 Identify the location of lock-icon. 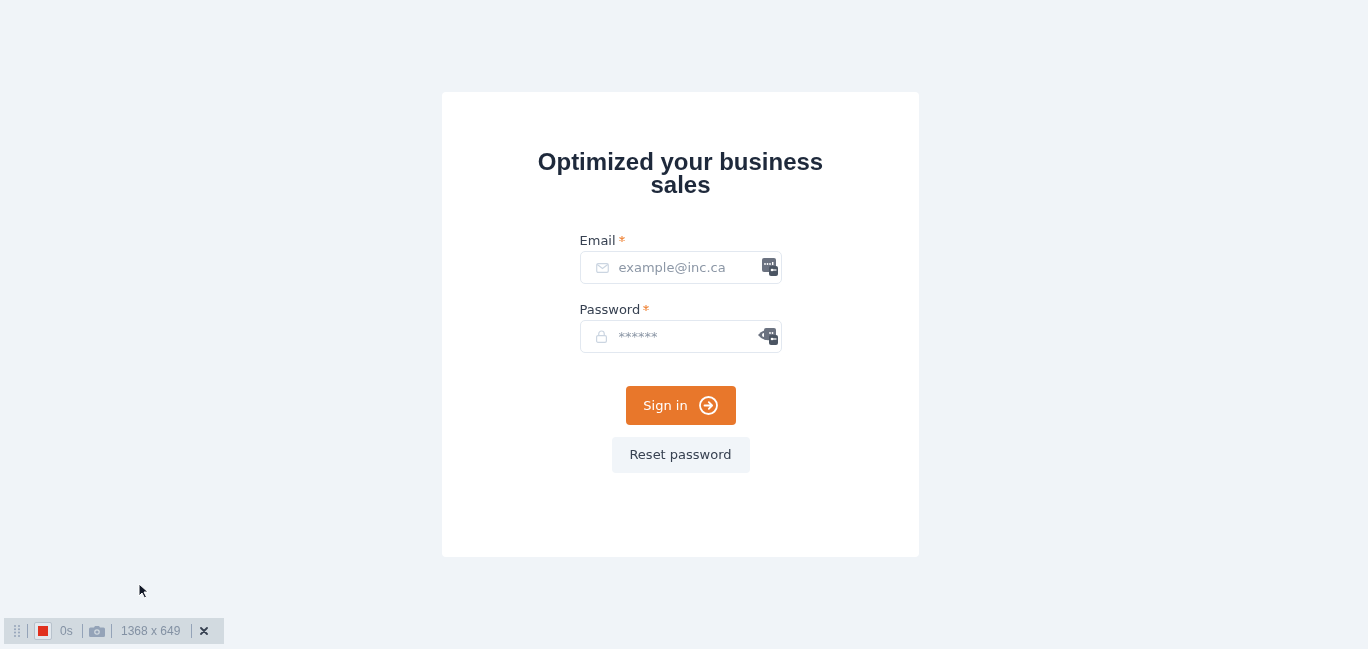
(601, 336).